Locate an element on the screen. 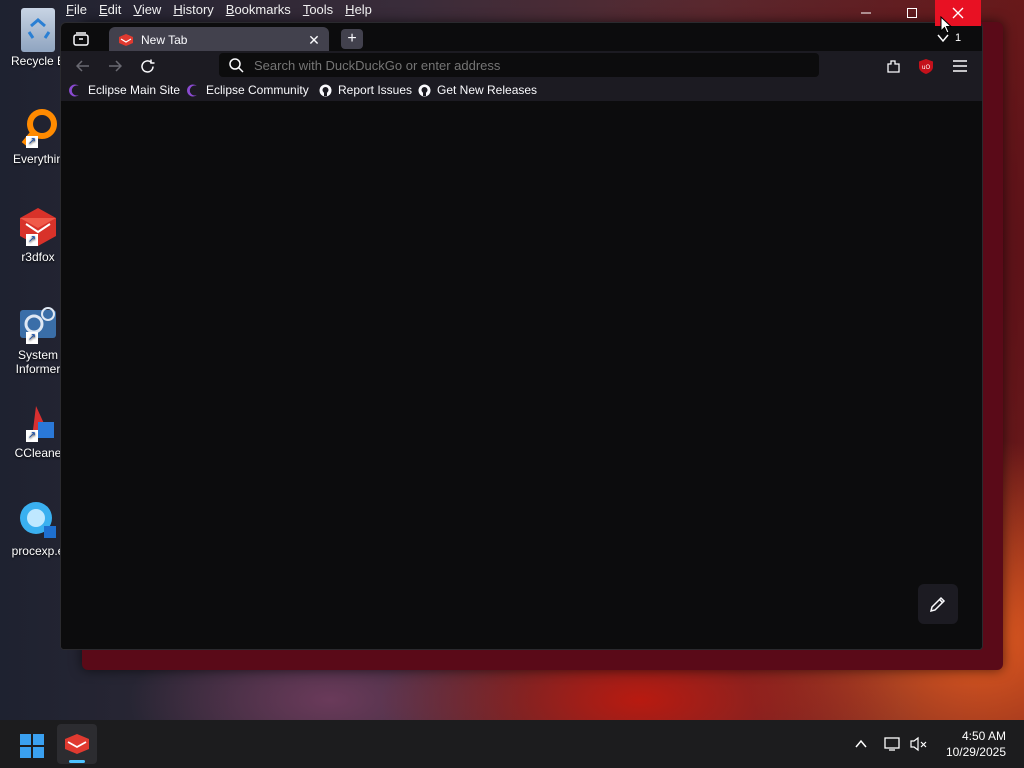 Image resolution: width=1024 pixels, height=768 pixels. bookmark-eclipse-main-site: Eclipse Main Site is located at coordinates (124, 90).